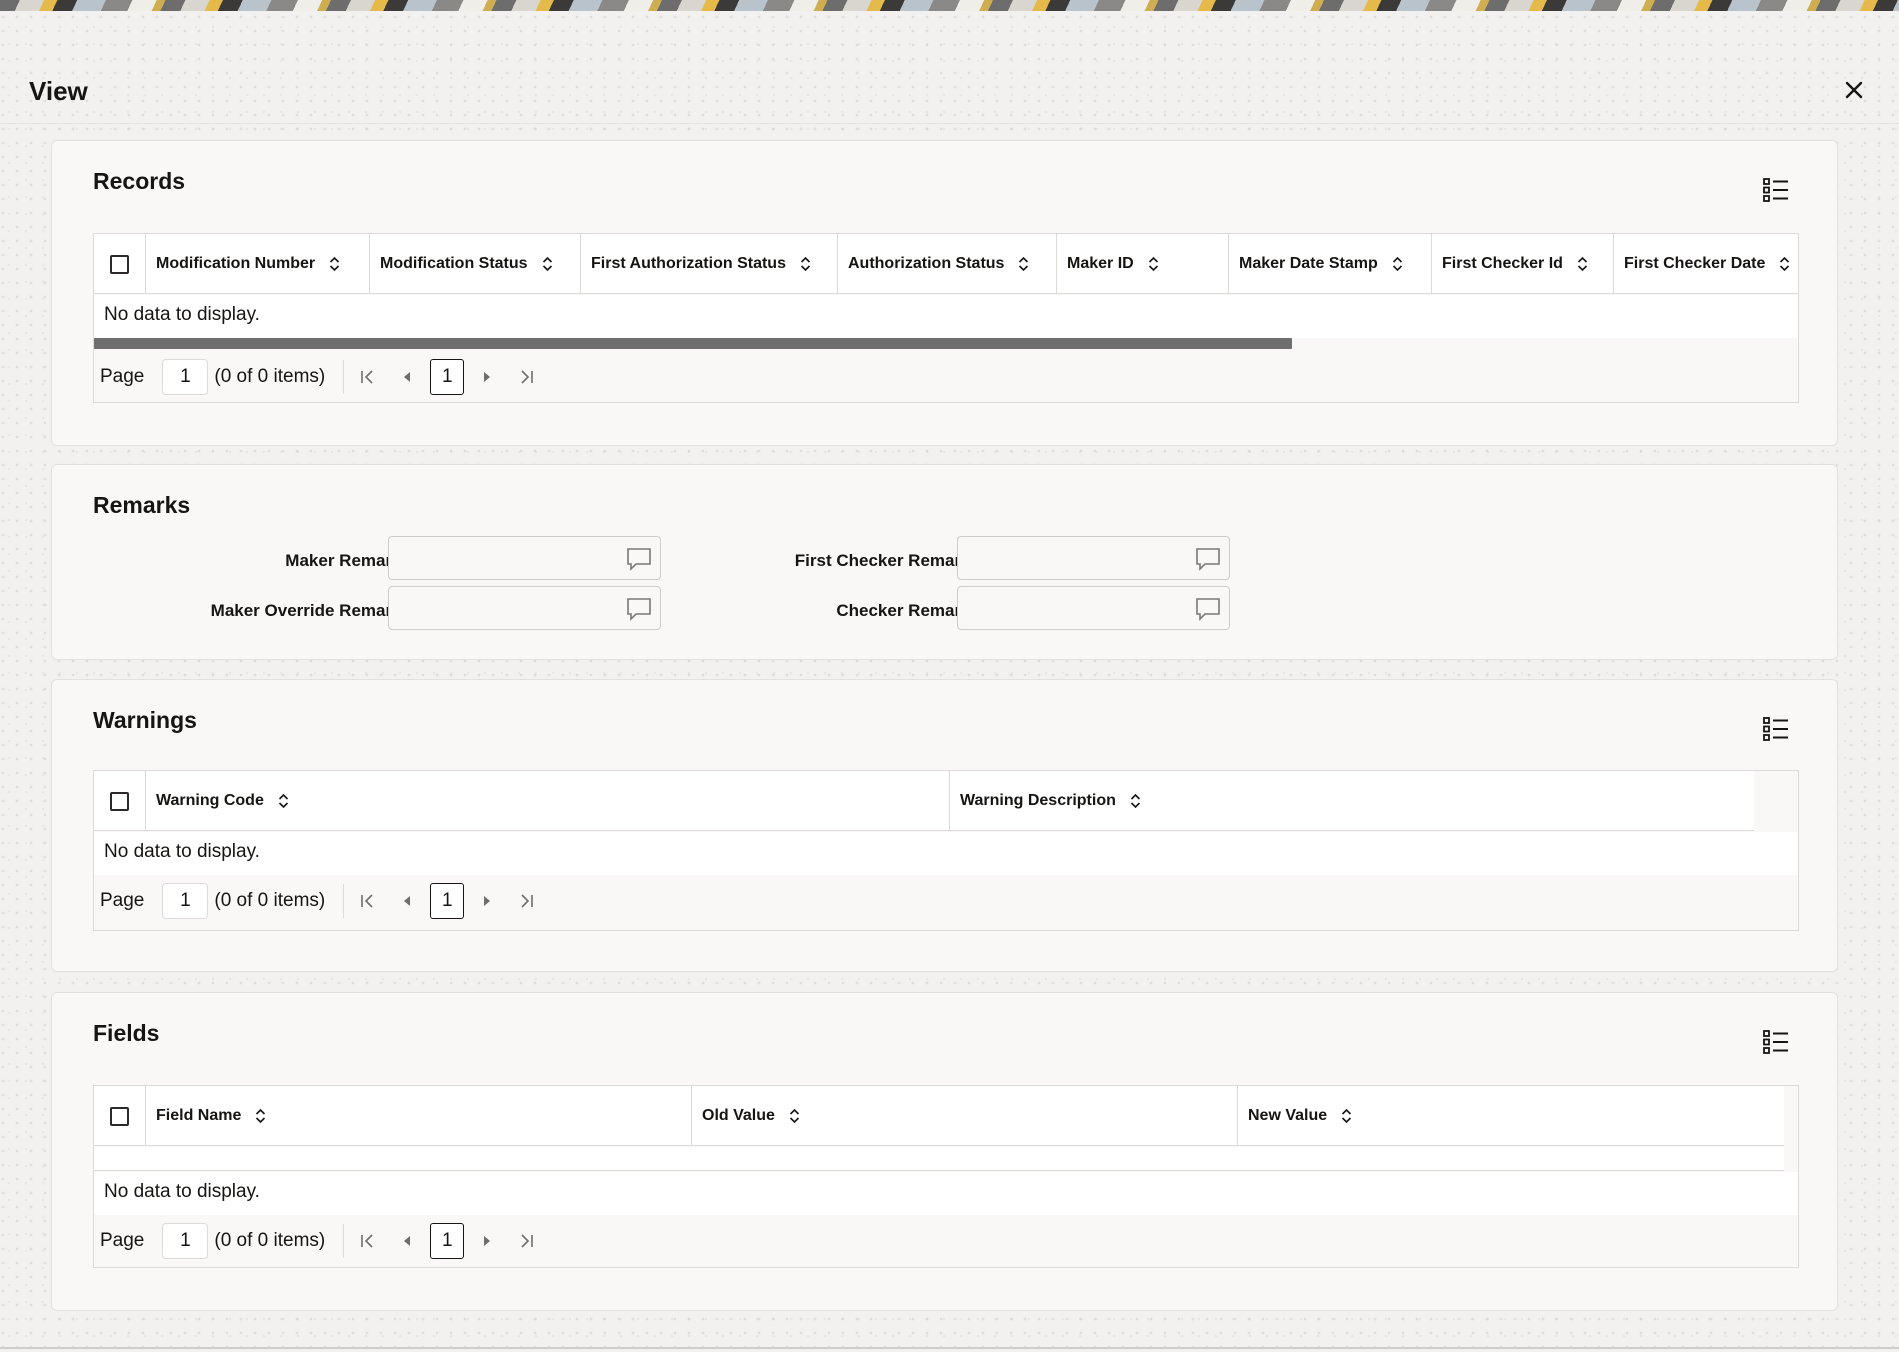 This screenshot has height=1352, width=1899. What do you see at coordinates (58, 91) in the screenshot?
I see `dialog-title: View` at bounding box center [58, 91].